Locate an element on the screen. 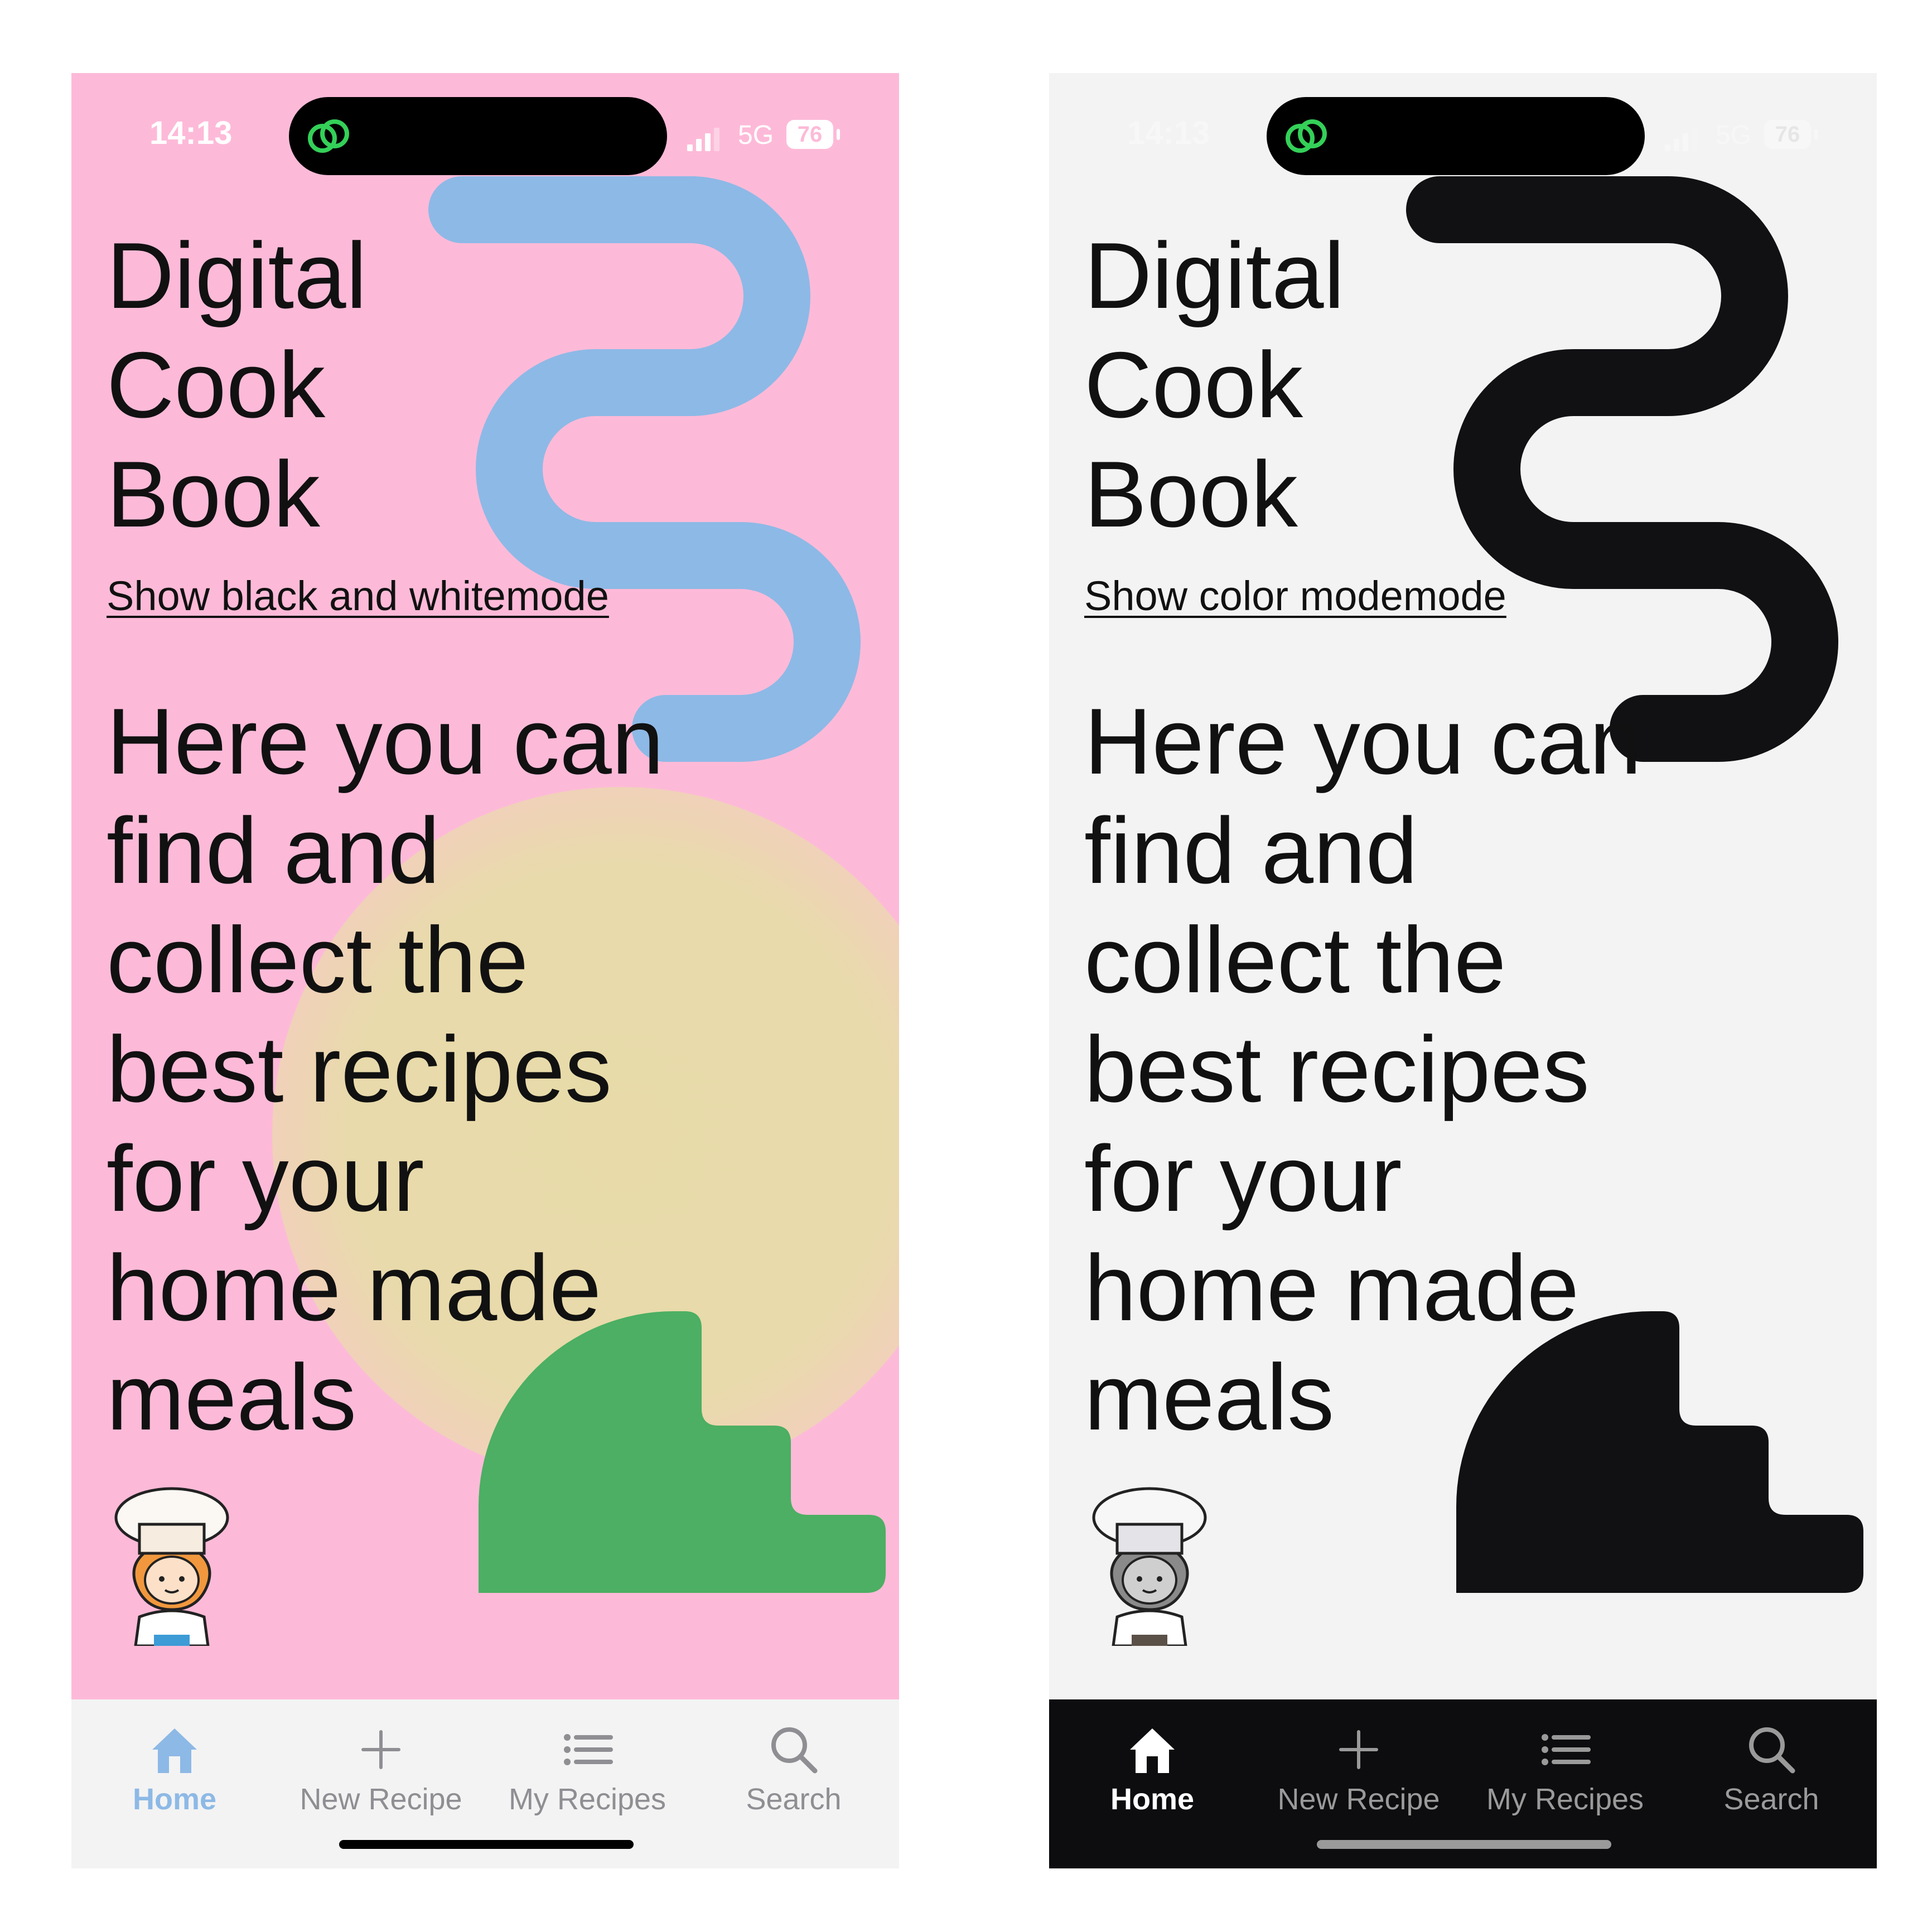 Image resolution: width=1932 pixels, height=1932 pixels. mode-toggle-link: Show black and whitemode is located at coordinates (358, 596).